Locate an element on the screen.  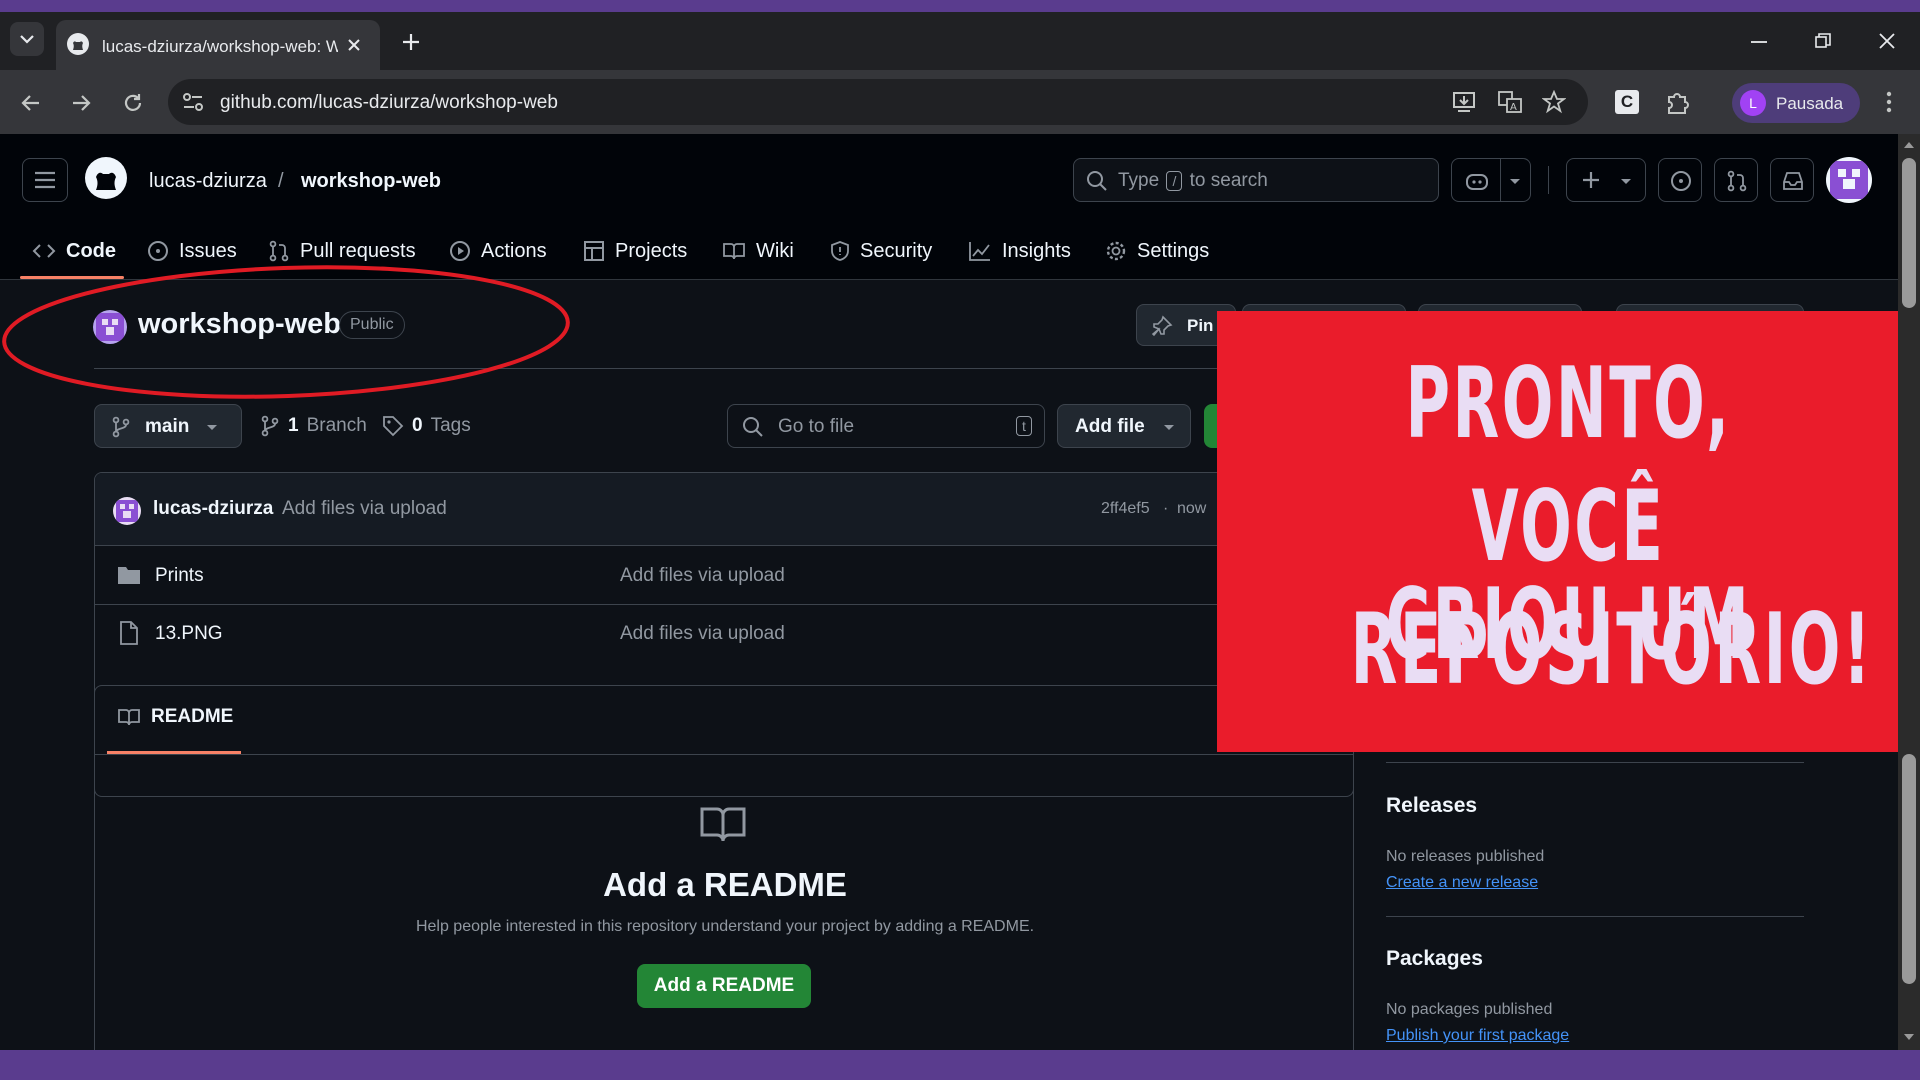
issues-button is located at coordinates (1680, 180).